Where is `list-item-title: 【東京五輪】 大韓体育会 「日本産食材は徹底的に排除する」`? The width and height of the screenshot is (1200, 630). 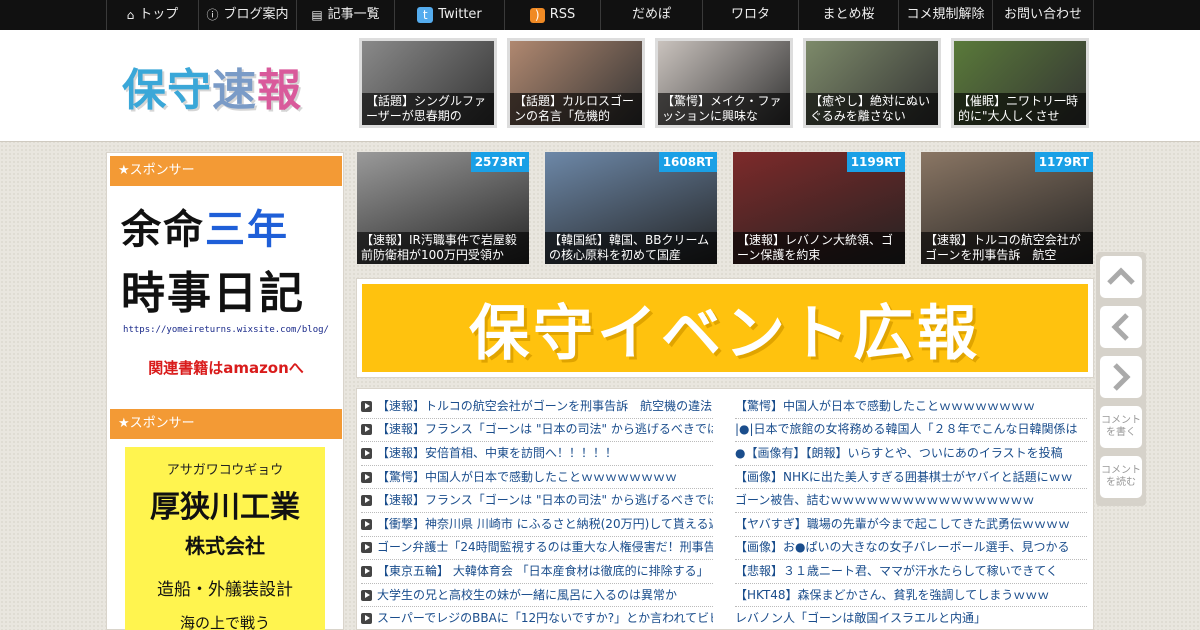
list-item-title: 【東京五輪】 大韓体育会 「日本産食材は徹底的に排除する」 is located at coordinates (543, 570).